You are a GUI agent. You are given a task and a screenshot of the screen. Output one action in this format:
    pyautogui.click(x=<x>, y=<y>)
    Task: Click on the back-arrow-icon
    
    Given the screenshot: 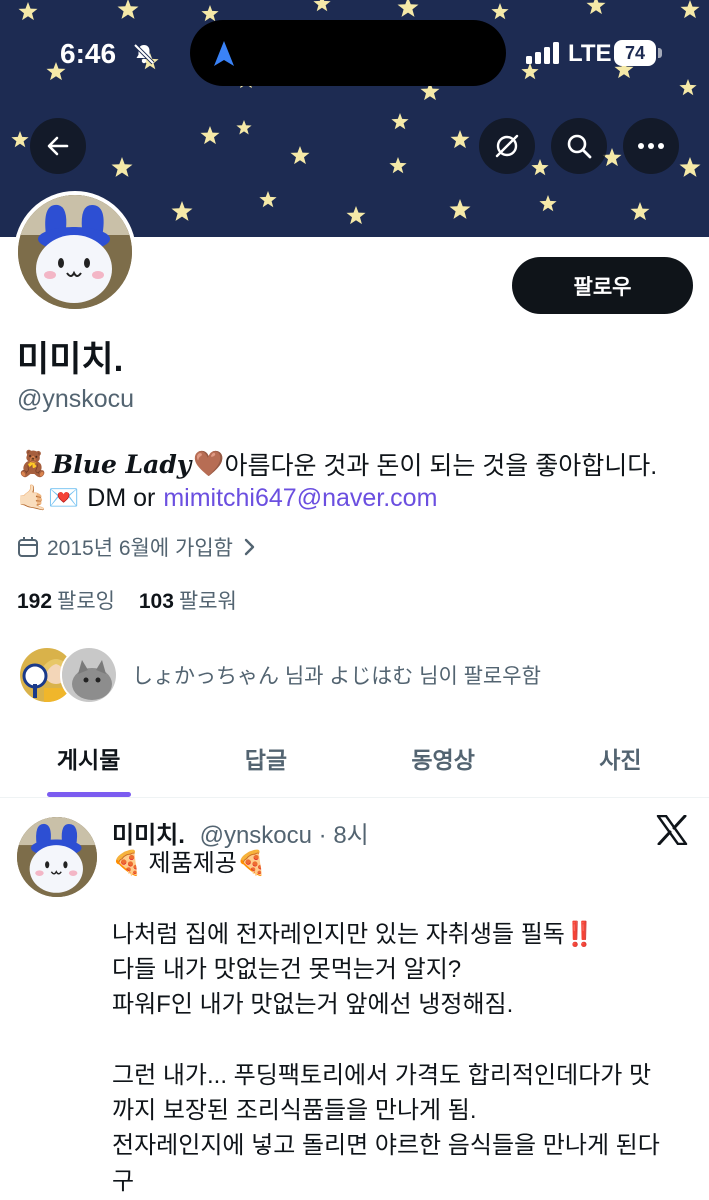 What is the action you would take?
    pyautogui.click(x=58, y=146)
    